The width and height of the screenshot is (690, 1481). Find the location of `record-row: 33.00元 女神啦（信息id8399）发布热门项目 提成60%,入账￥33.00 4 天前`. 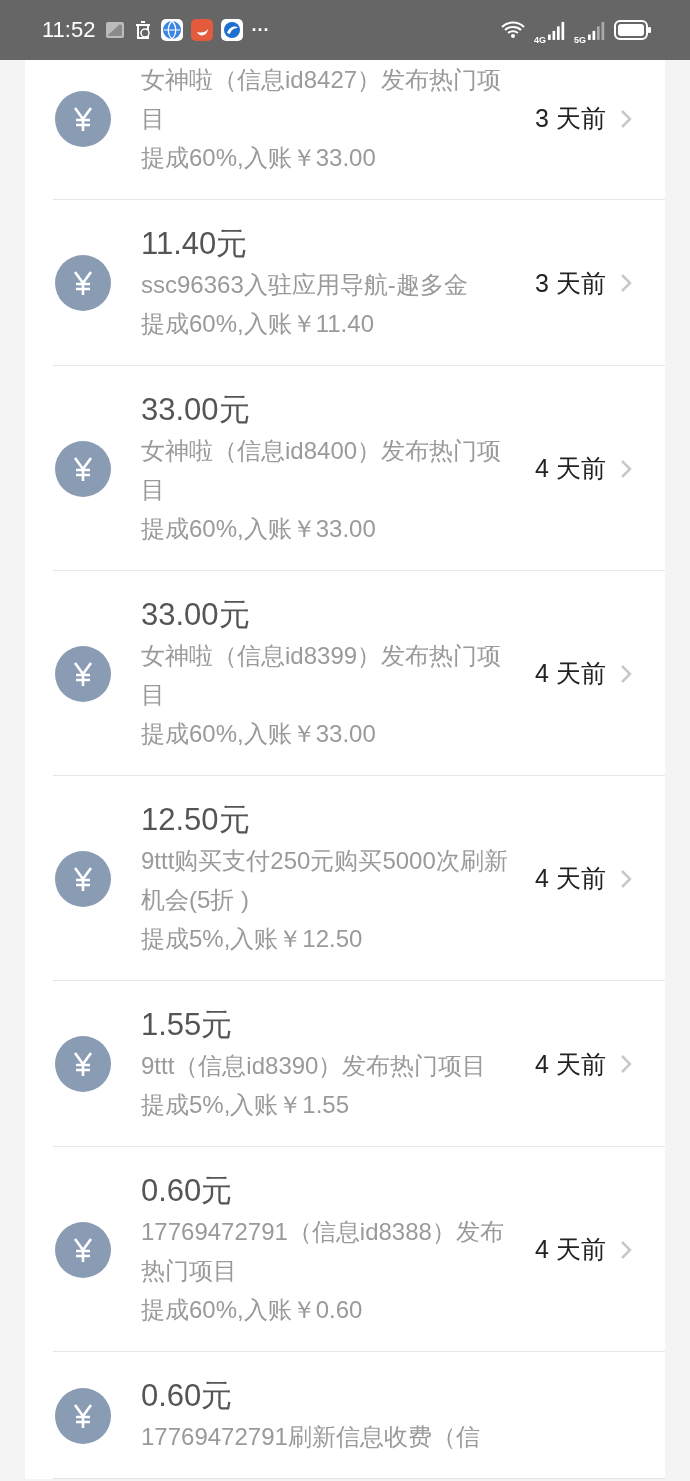

record-row: 33.00元 女神啦（信息id8399）发布热门项目 提成60%,入账￥33.00 4 天前 is located at coordinates (359, 673).